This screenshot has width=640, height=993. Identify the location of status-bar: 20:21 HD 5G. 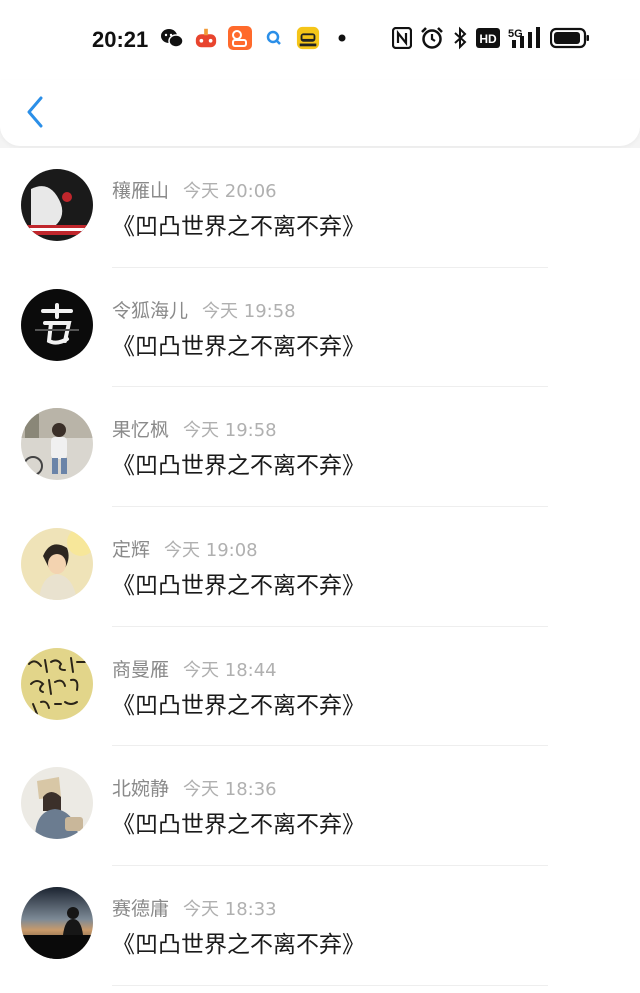
(320, 40).